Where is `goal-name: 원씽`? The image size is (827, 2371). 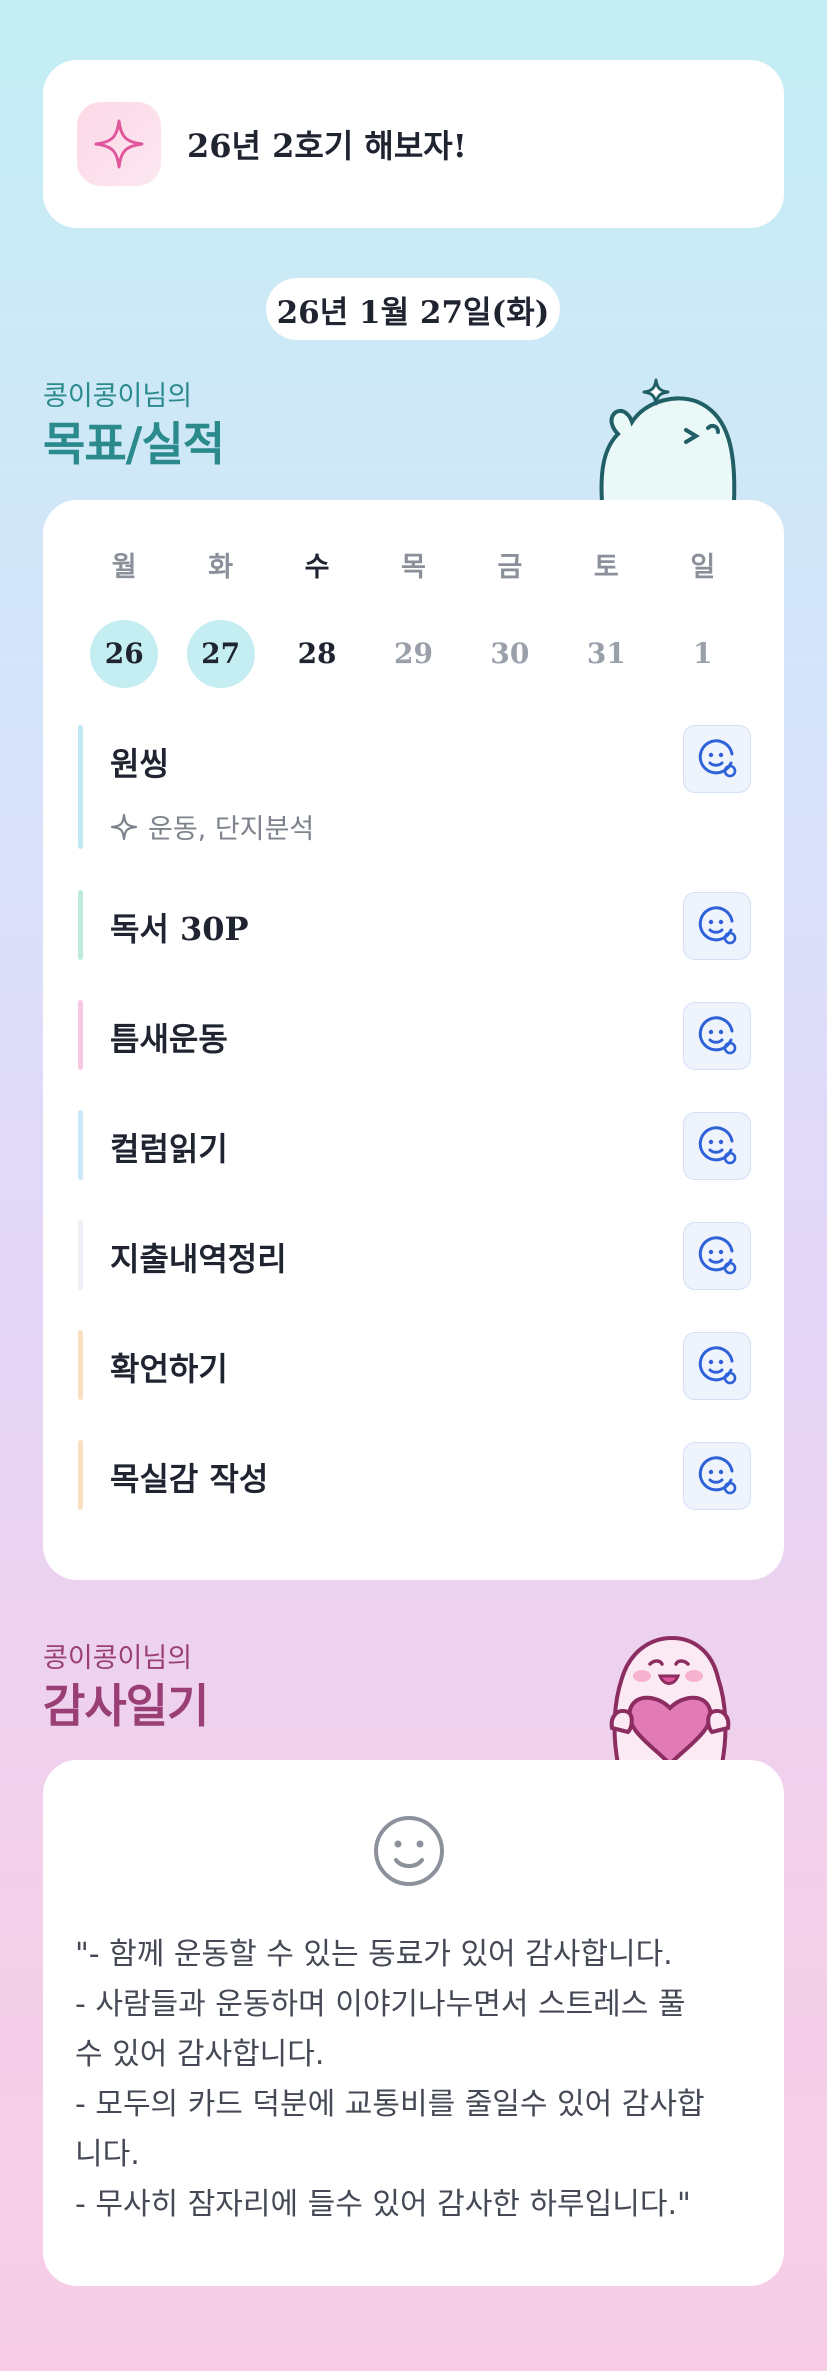 goal-name: 원씽 is located at coordinates (139, 764).